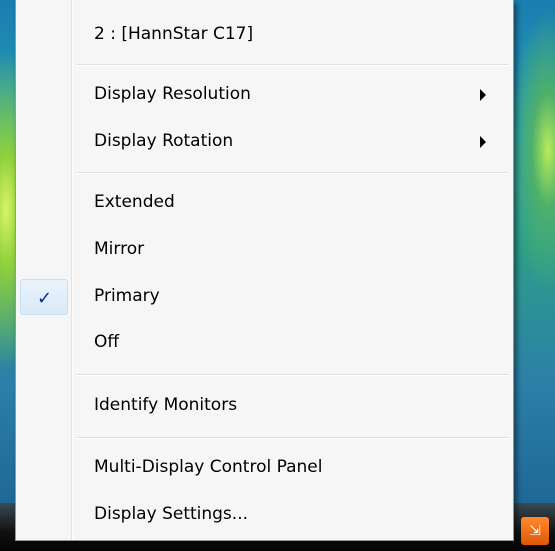 Image resolution: width=555 pixels, height=551 pixels. Describe the element at coordinates (134, 202) in the screenshot. I see `menu-item-label: Extended` at that location.